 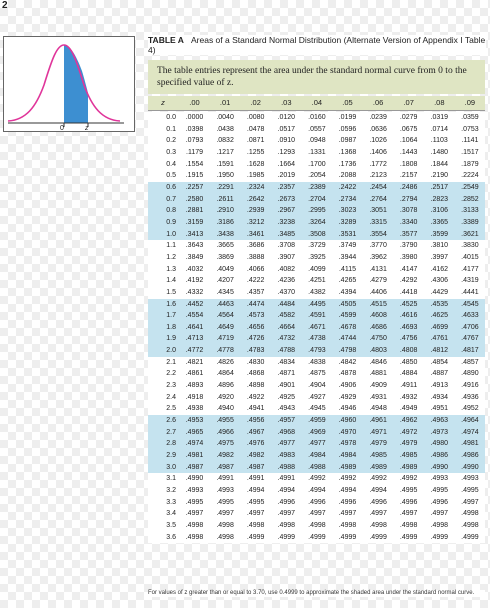 What do you see at coordinates (286, 141) in the screenshot?
I see `table-cell: .0910` at bounding box center [286, 141].